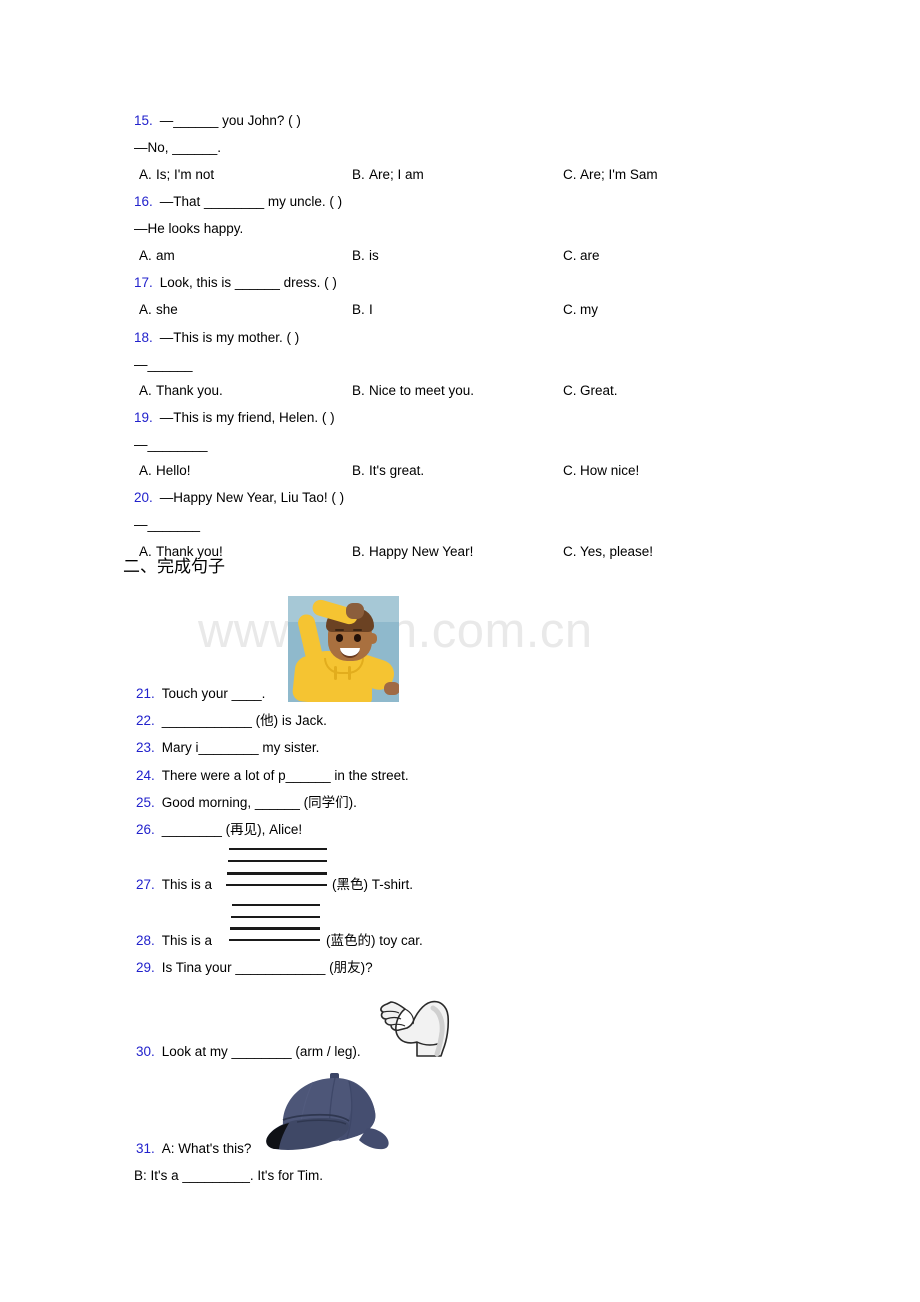 The height and width of the screenshot is (1302, 920). Describe the element at coordinates (365, 256) in the screenshot. I see `question-16-option-b: B. is` at that location.